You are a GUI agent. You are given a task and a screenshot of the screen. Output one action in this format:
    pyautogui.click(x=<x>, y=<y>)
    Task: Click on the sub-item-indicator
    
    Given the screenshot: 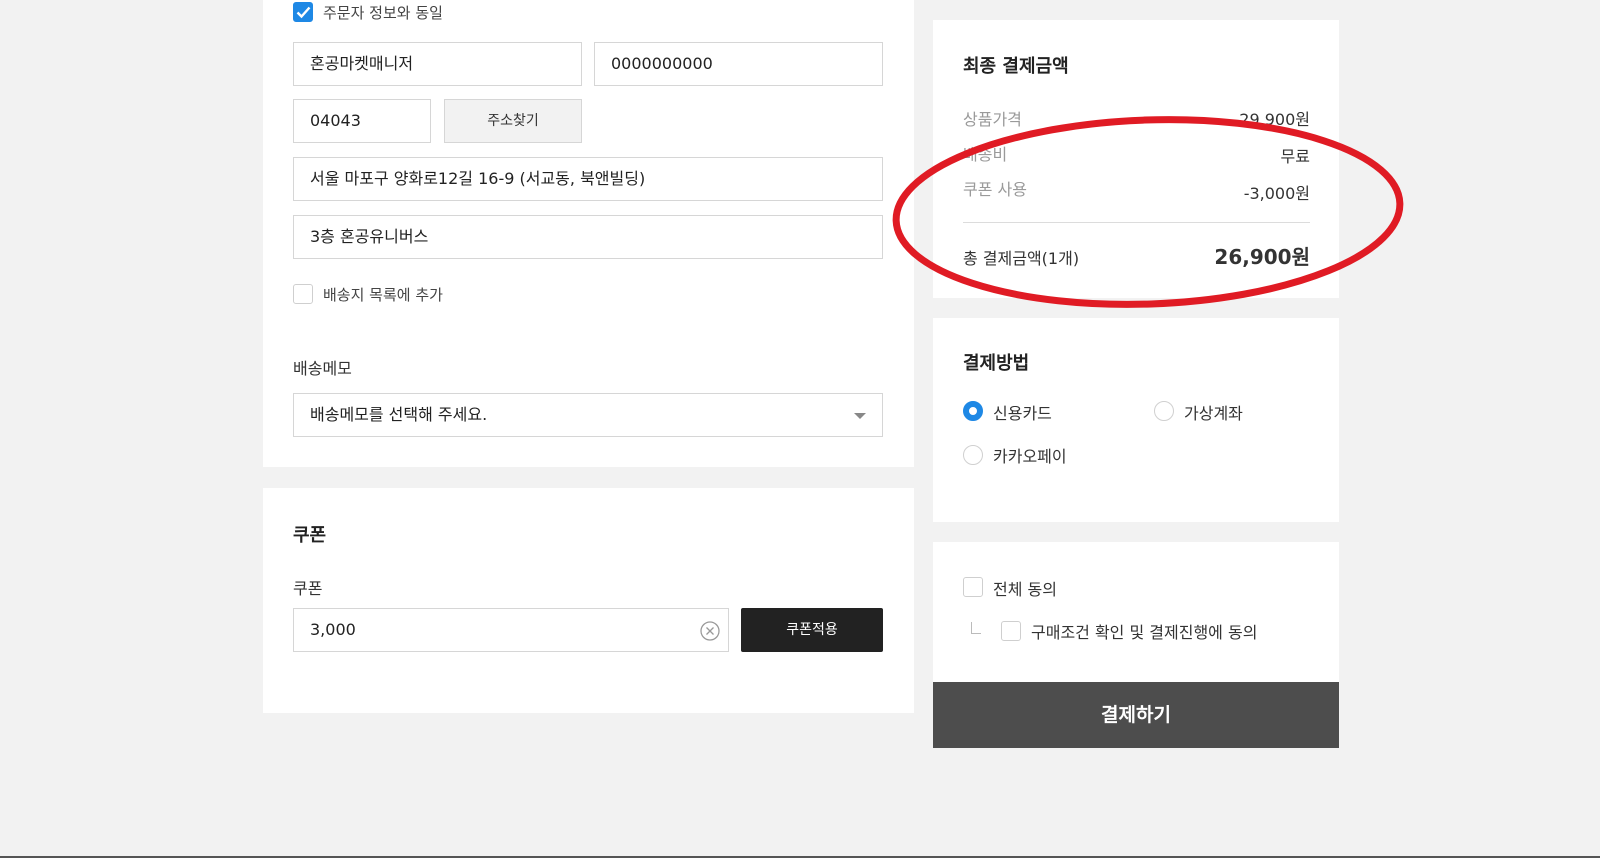 What is the action you would take?
    pyautogui.click(x=976, y=628)
    